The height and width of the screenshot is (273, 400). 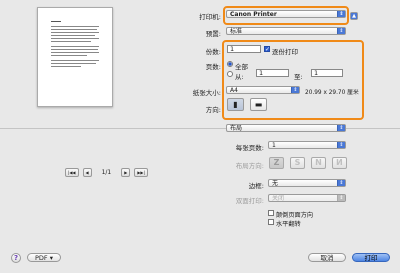 What do you see at coordinates (286, 31) in the screenshot?
I see `preset-select: 标准 ⇕` at bounding box center [286, 31].